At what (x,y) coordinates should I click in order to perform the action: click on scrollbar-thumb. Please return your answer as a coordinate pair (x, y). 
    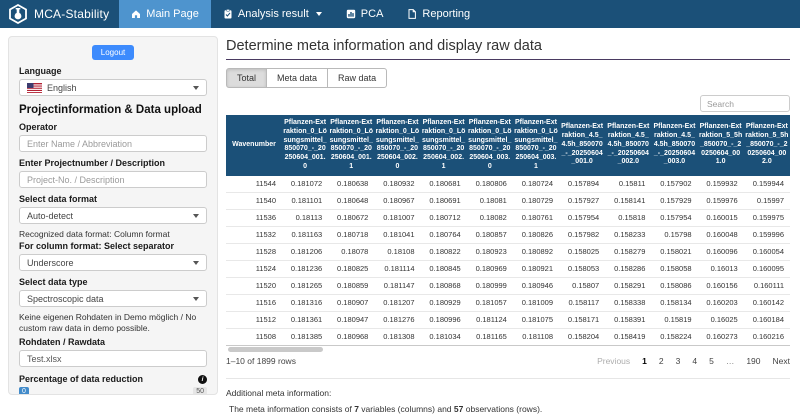
    Looking at the image, I should click on (275, 349).